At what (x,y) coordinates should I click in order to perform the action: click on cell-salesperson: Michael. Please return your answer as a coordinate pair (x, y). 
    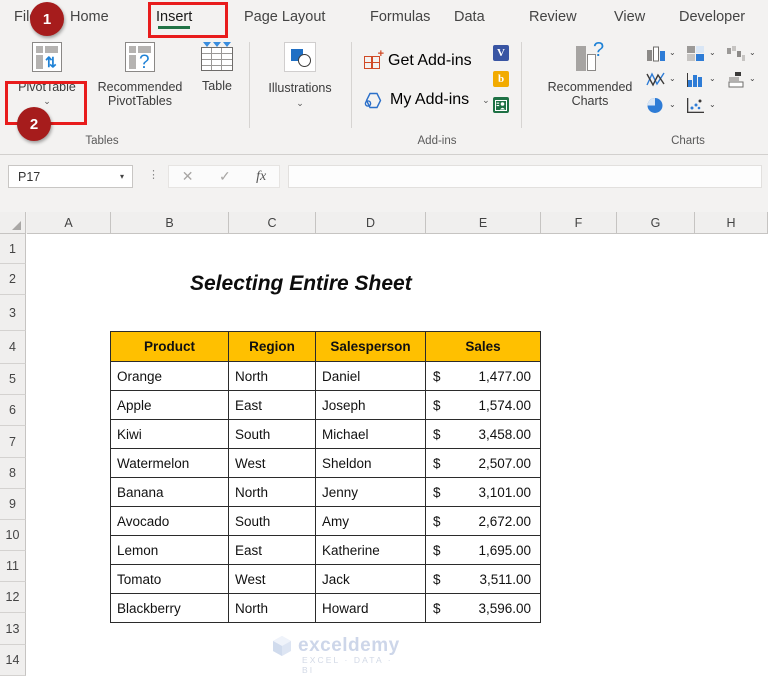
    Looking at the image, I should click on (370, 434).